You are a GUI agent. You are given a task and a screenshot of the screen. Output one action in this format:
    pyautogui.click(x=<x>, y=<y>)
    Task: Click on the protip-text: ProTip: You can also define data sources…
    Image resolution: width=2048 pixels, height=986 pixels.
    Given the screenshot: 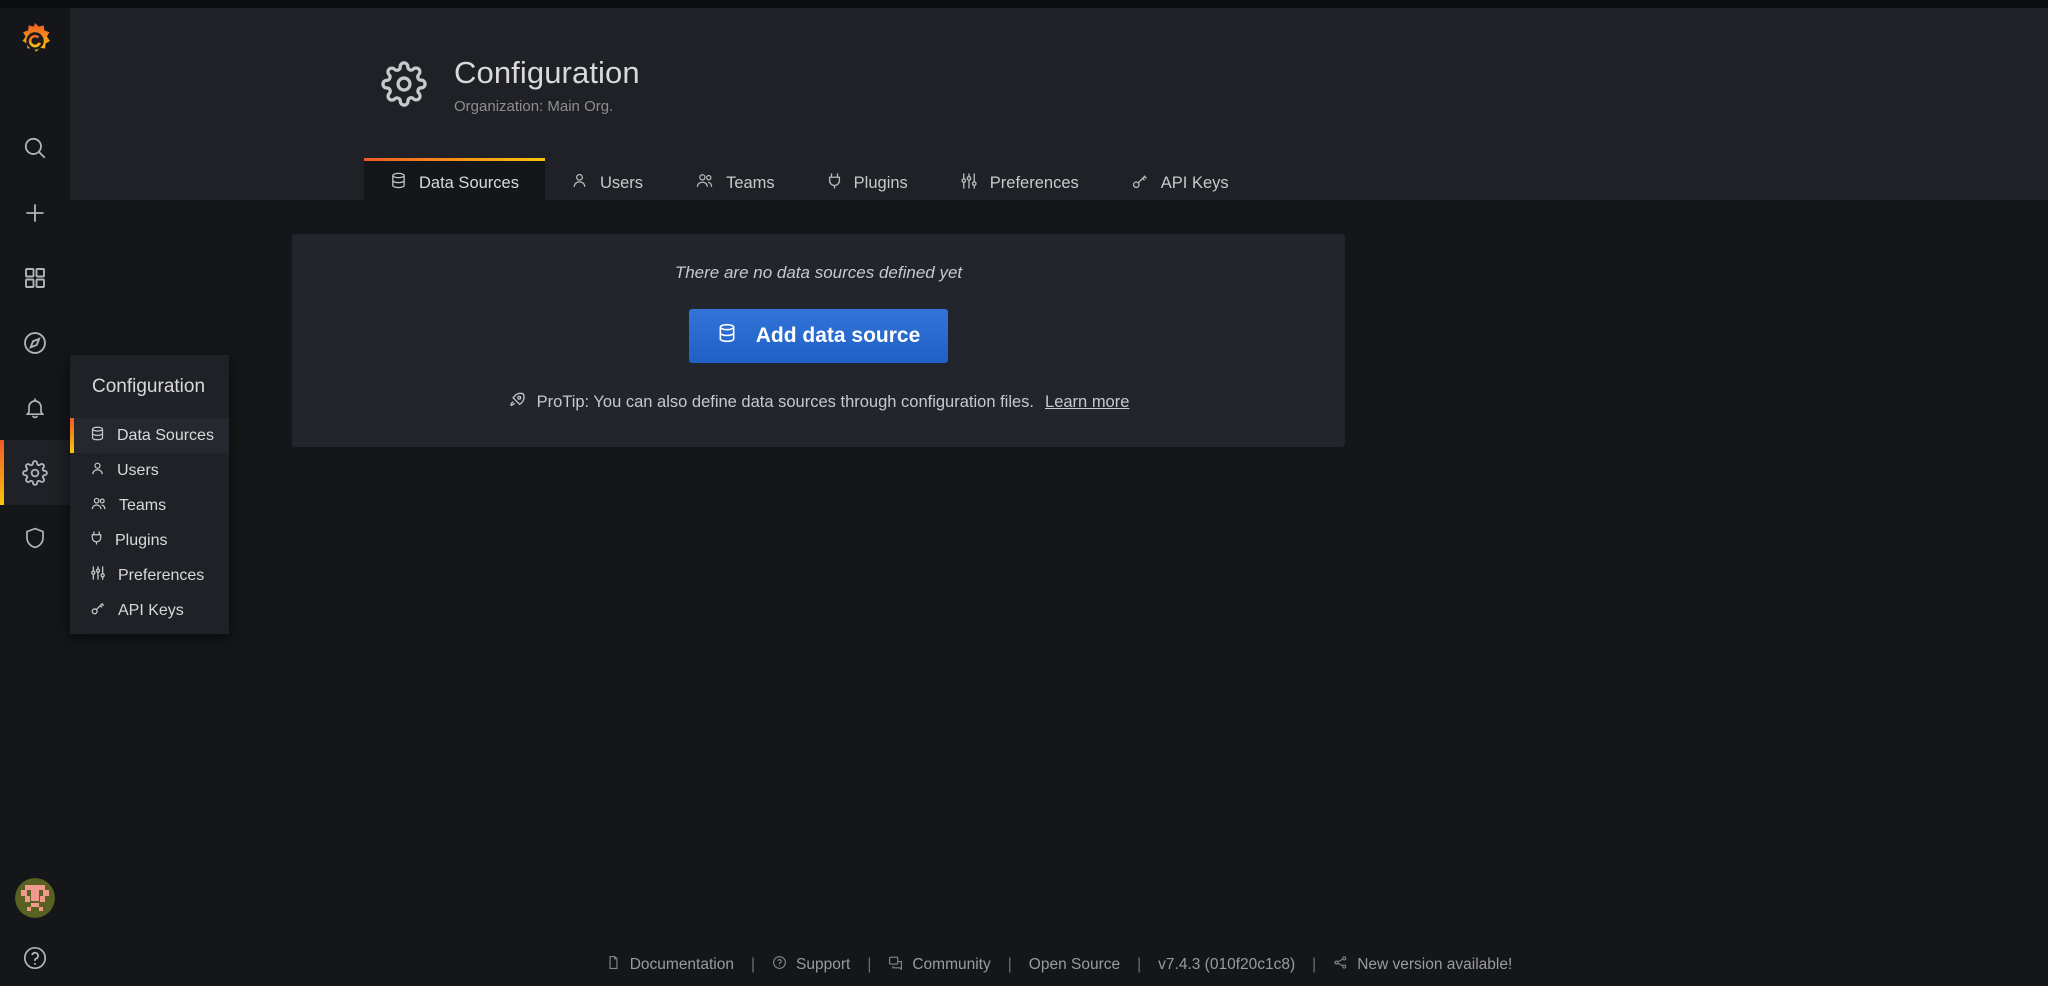 What is the action you would take?
    pyautogui.click(x=785, y=402)
    